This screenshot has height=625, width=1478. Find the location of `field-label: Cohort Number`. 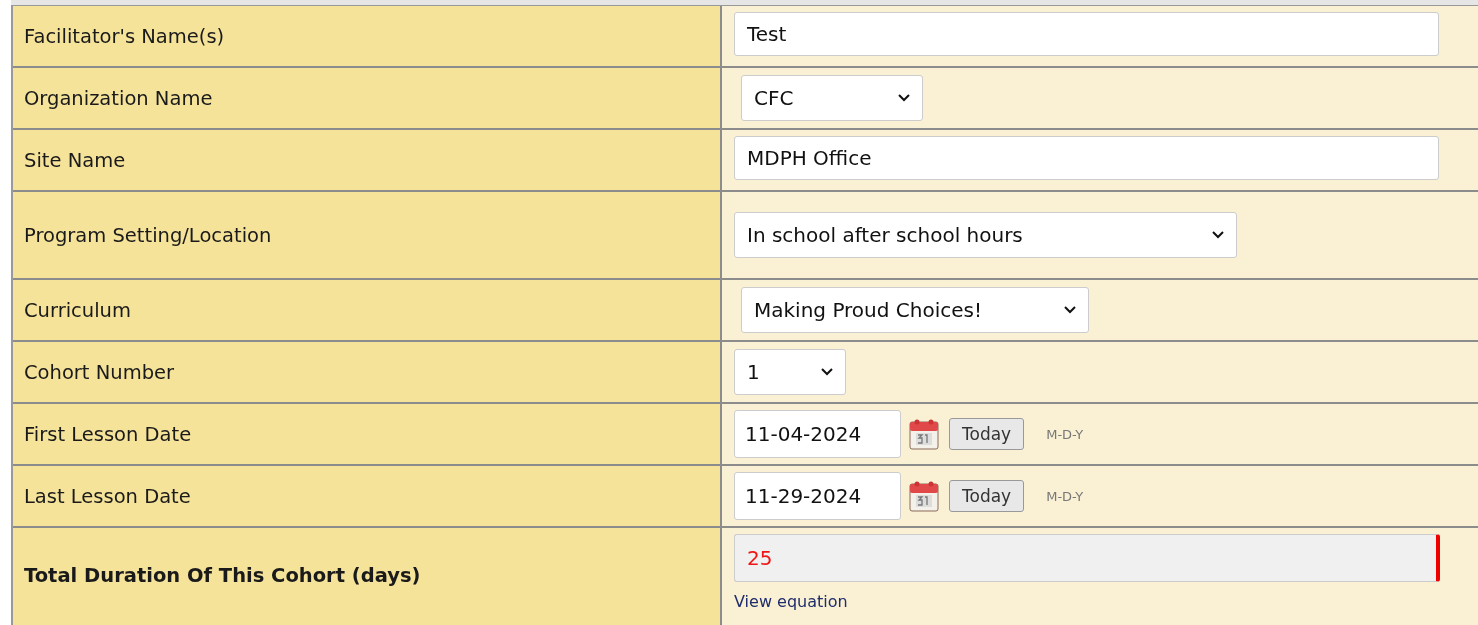

field-label: Cohort Number is located at coordinates (99, 372).